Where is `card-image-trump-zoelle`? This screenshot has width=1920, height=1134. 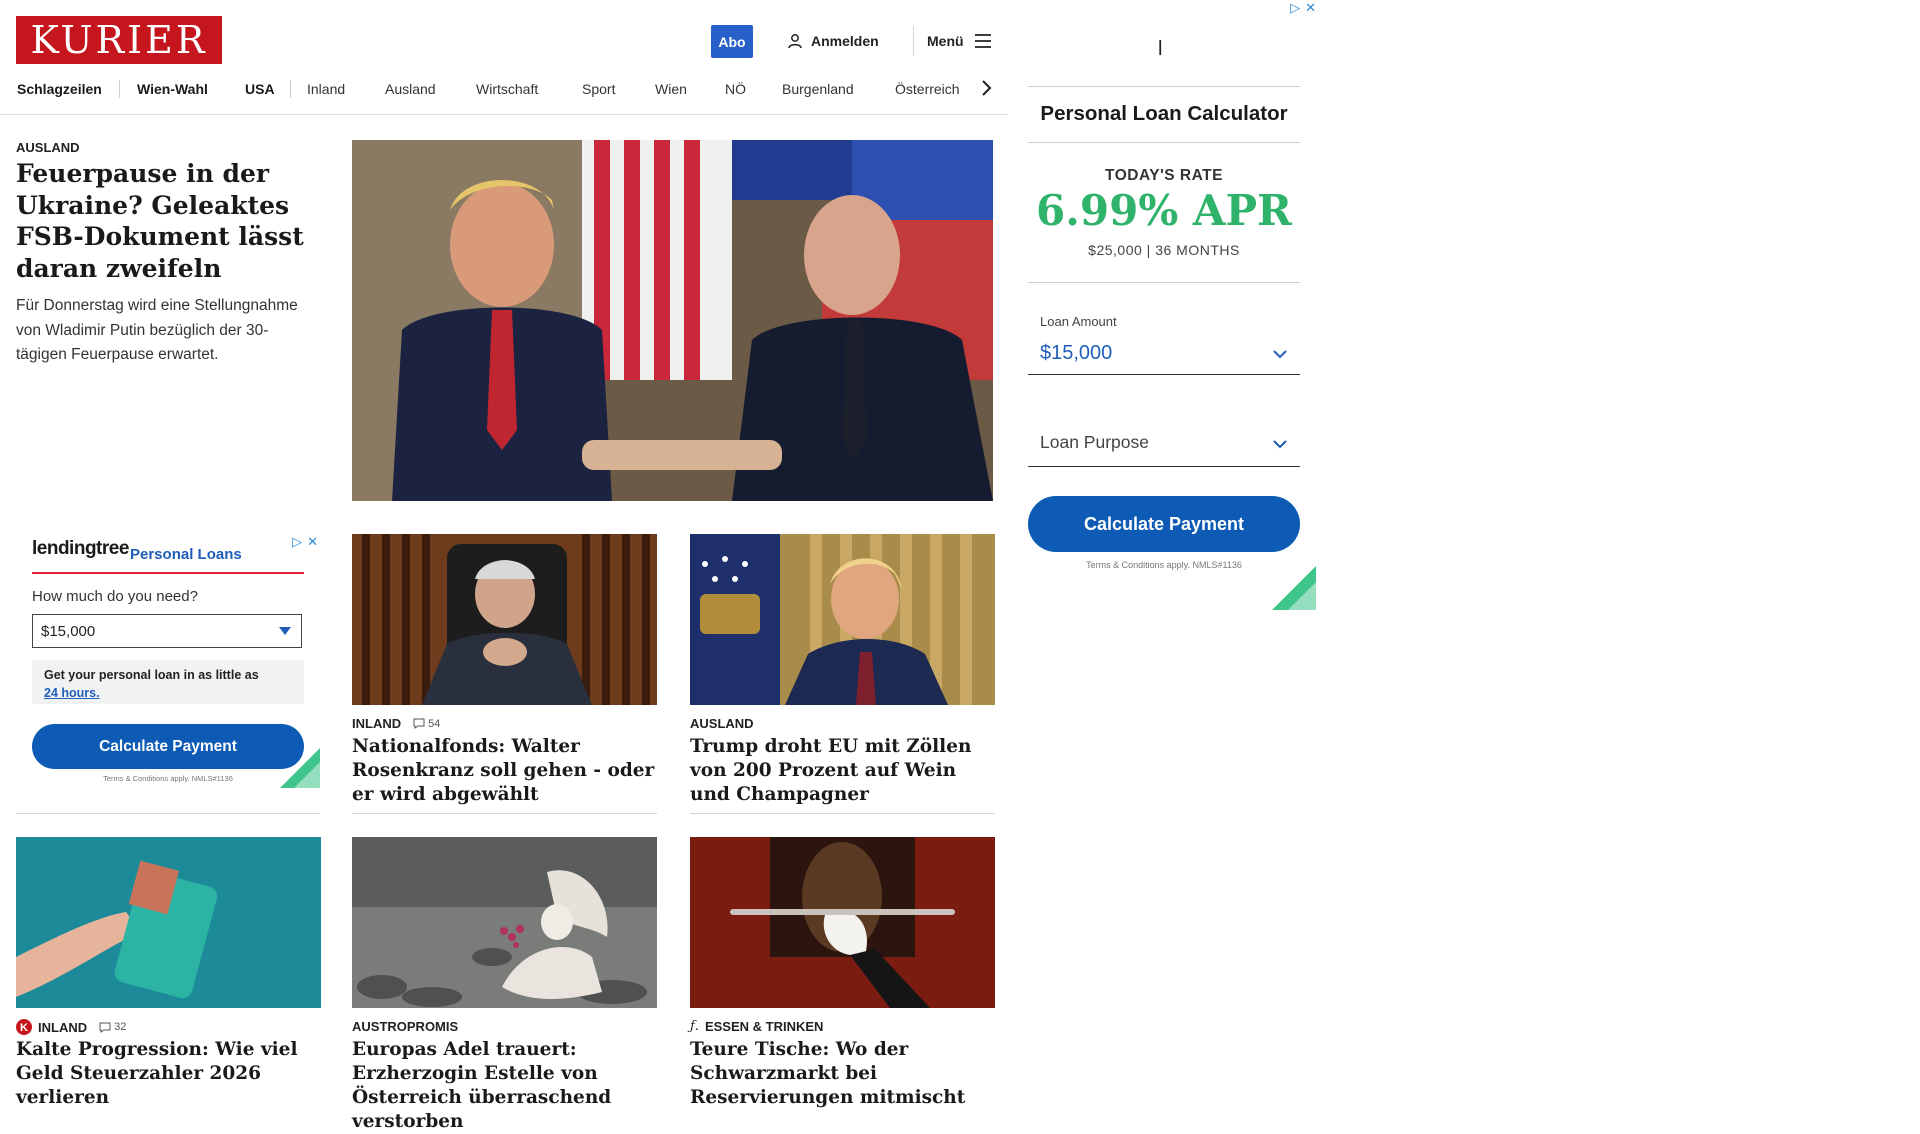 card-image-trump-zoelle is located at coordinates (842, 619).